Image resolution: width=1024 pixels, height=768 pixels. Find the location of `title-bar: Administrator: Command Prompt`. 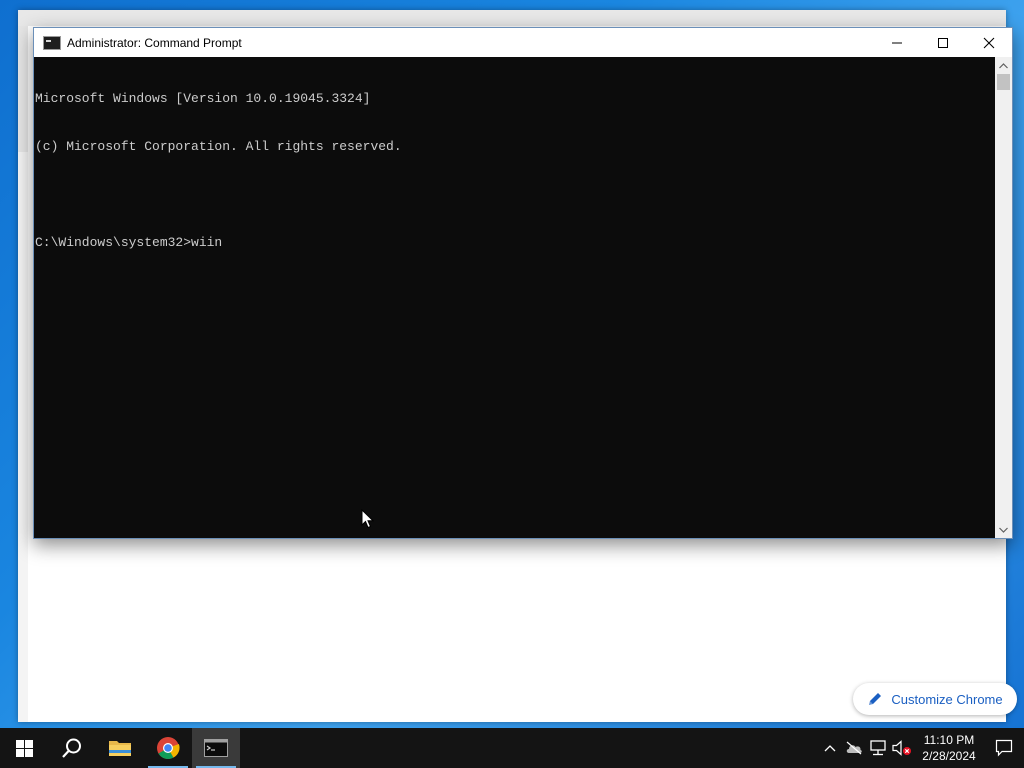

title-bar: Administrator: Command Prompt is located at coordinates (523, 42).